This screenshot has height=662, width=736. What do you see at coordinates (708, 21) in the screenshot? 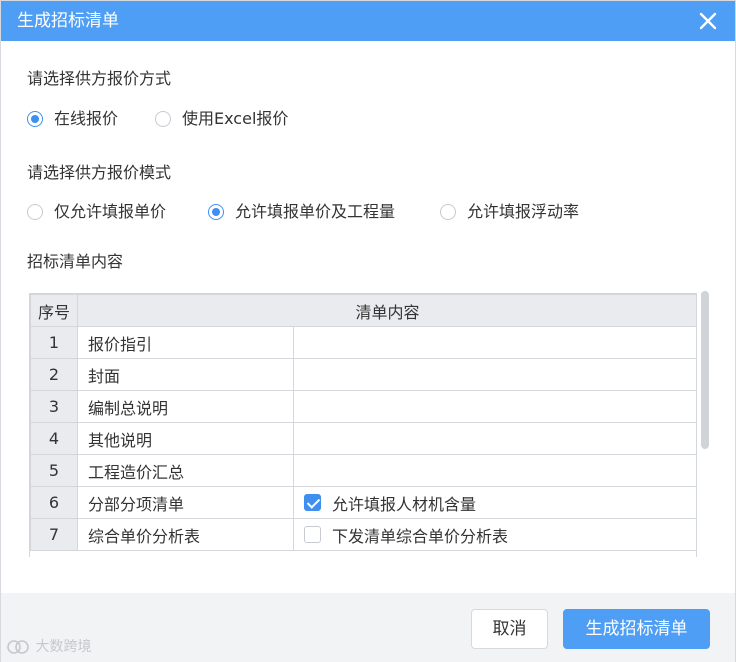
I see `close-icon` at bounding box center [708, 21].